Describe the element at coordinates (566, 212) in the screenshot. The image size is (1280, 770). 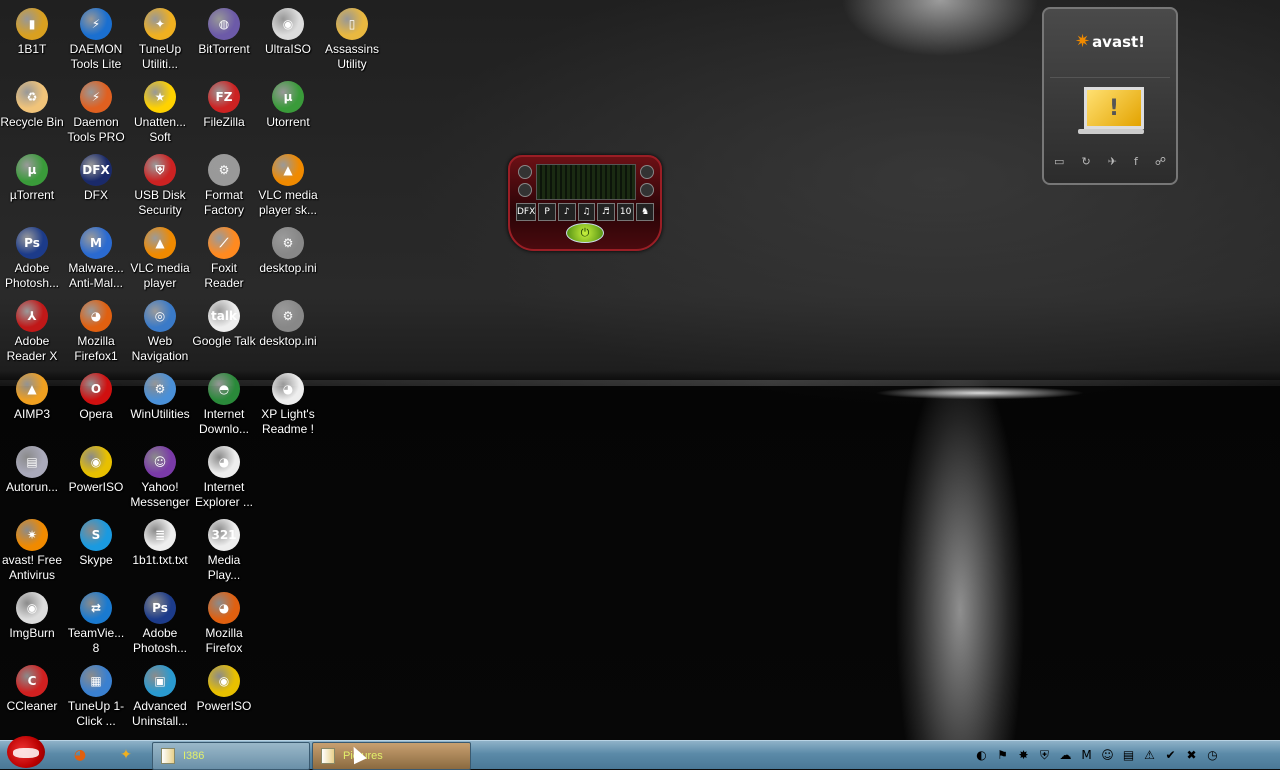
I see `dfx-button-2: ♪` at that location.